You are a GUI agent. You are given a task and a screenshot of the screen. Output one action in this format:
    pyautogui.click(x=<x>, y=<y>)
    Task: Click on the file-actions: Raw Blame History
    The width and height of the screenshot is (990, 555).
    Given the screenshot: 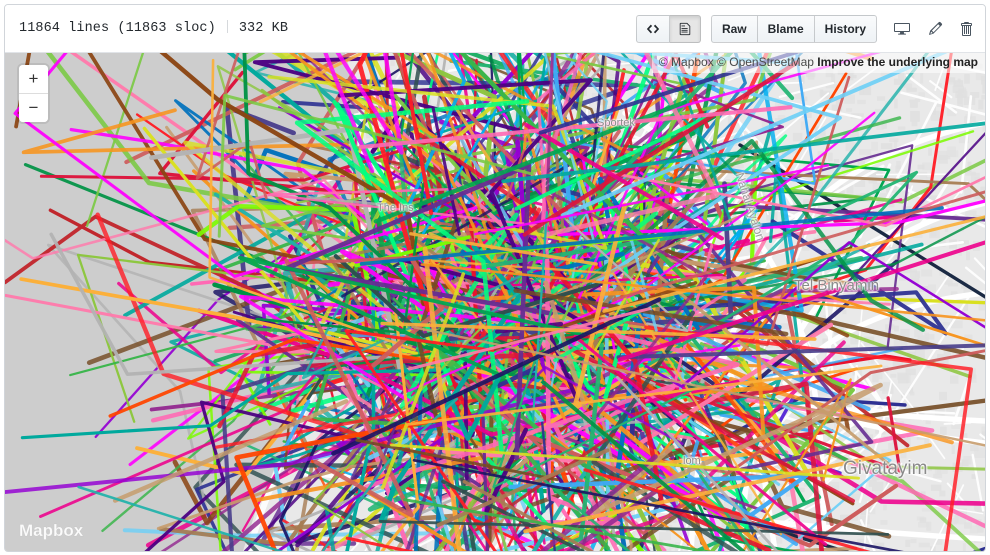 What is the action you would take?
    pyautogui.click(x=804, y=29)
    